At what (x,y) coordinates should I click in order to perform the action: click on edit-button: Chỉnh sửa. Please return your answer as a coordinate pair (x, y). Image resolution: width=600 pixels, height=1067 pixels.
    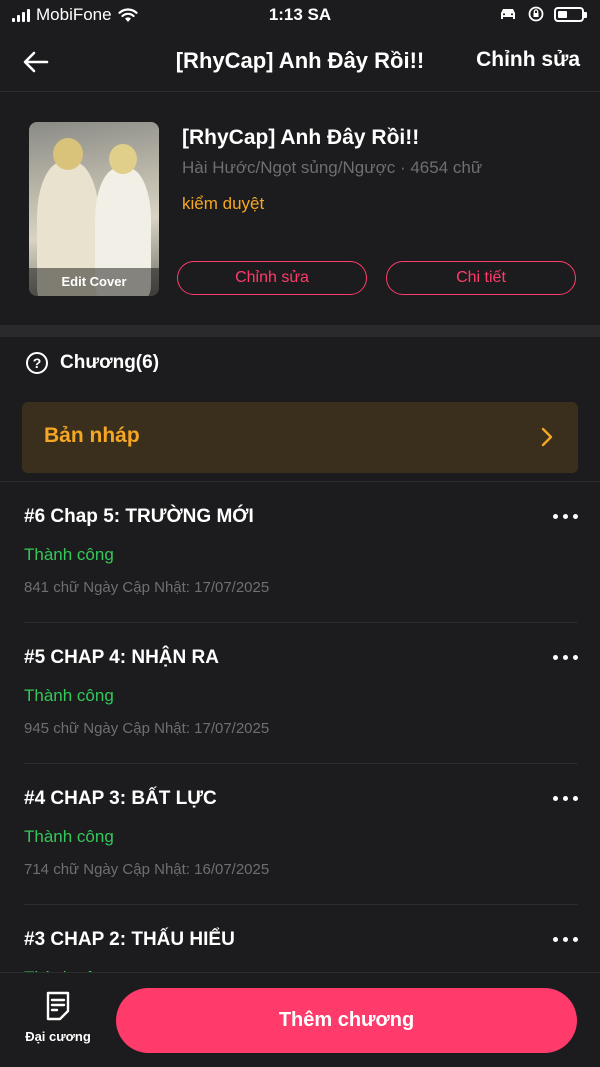
    Looking at the image, I should click on (272, 278).